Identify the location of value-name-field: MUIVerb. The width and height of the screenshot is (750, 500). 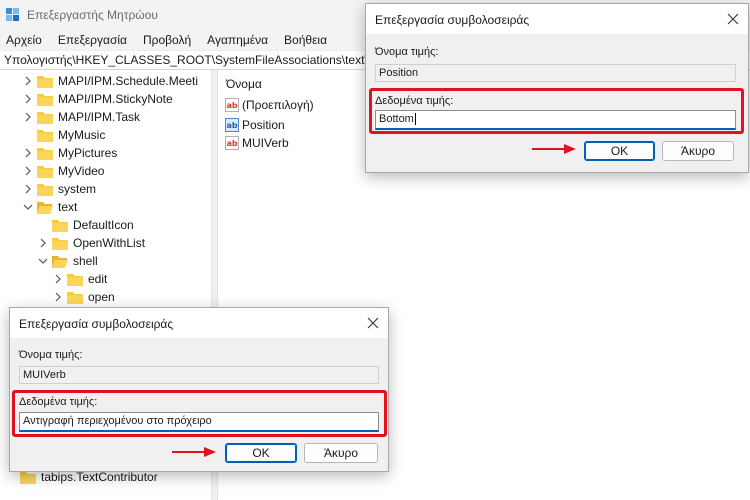
(199, 375).